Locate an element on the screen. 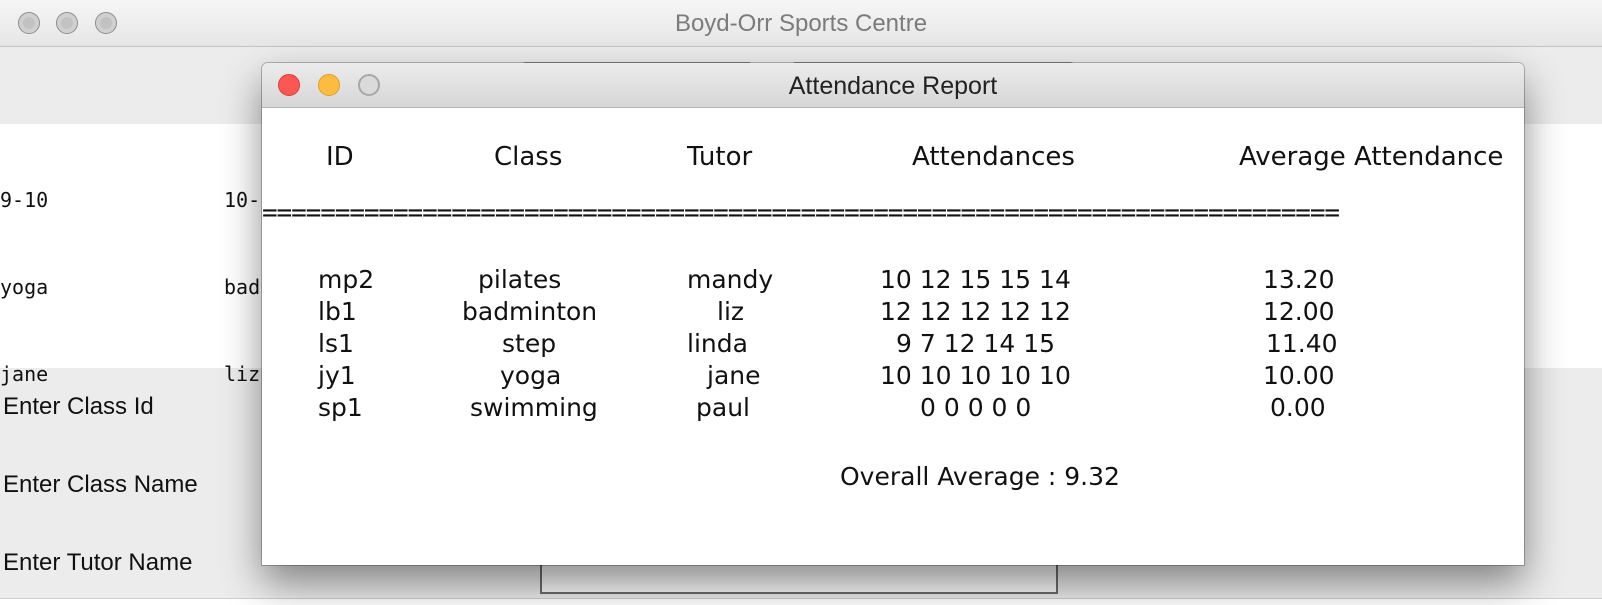 This screenshot has width=1602, height=605. row-attendances: 10 10 10 10 10 is located at coordinates (975, 375).